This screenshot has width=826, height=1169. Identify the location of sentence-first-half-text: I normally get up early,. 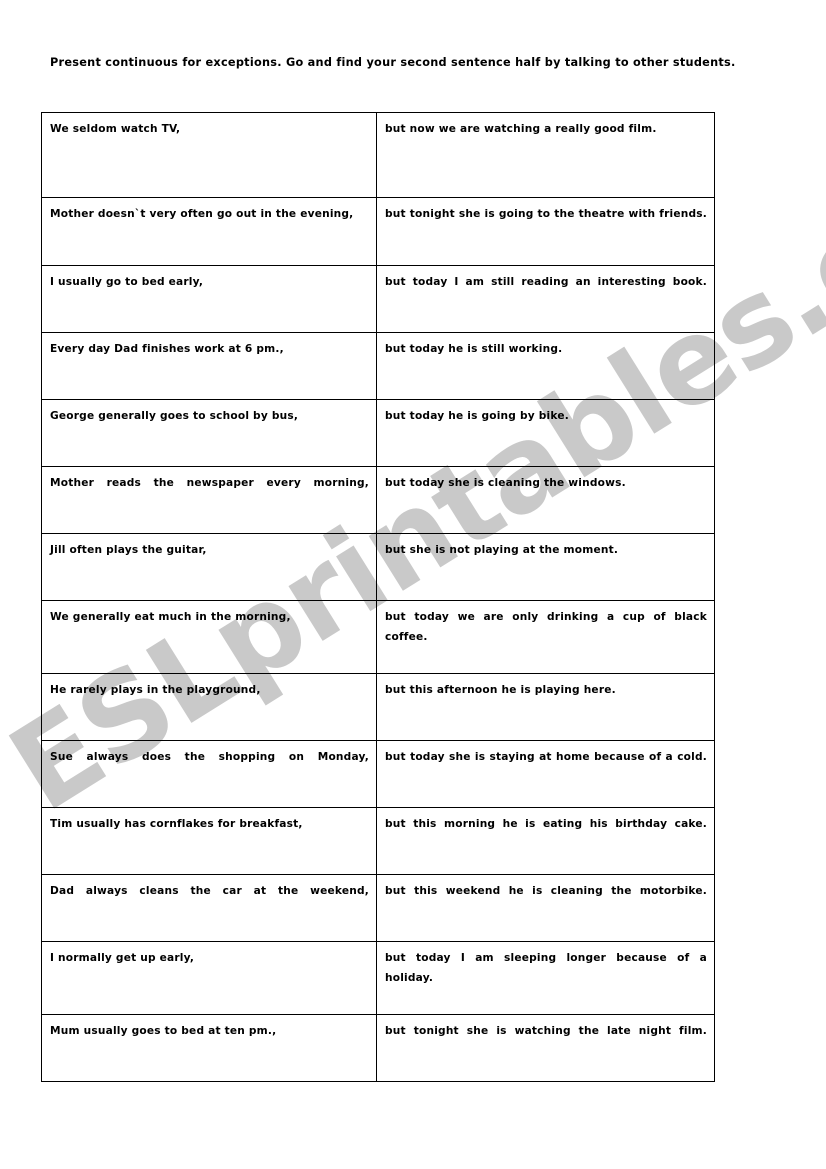
(122, 958).